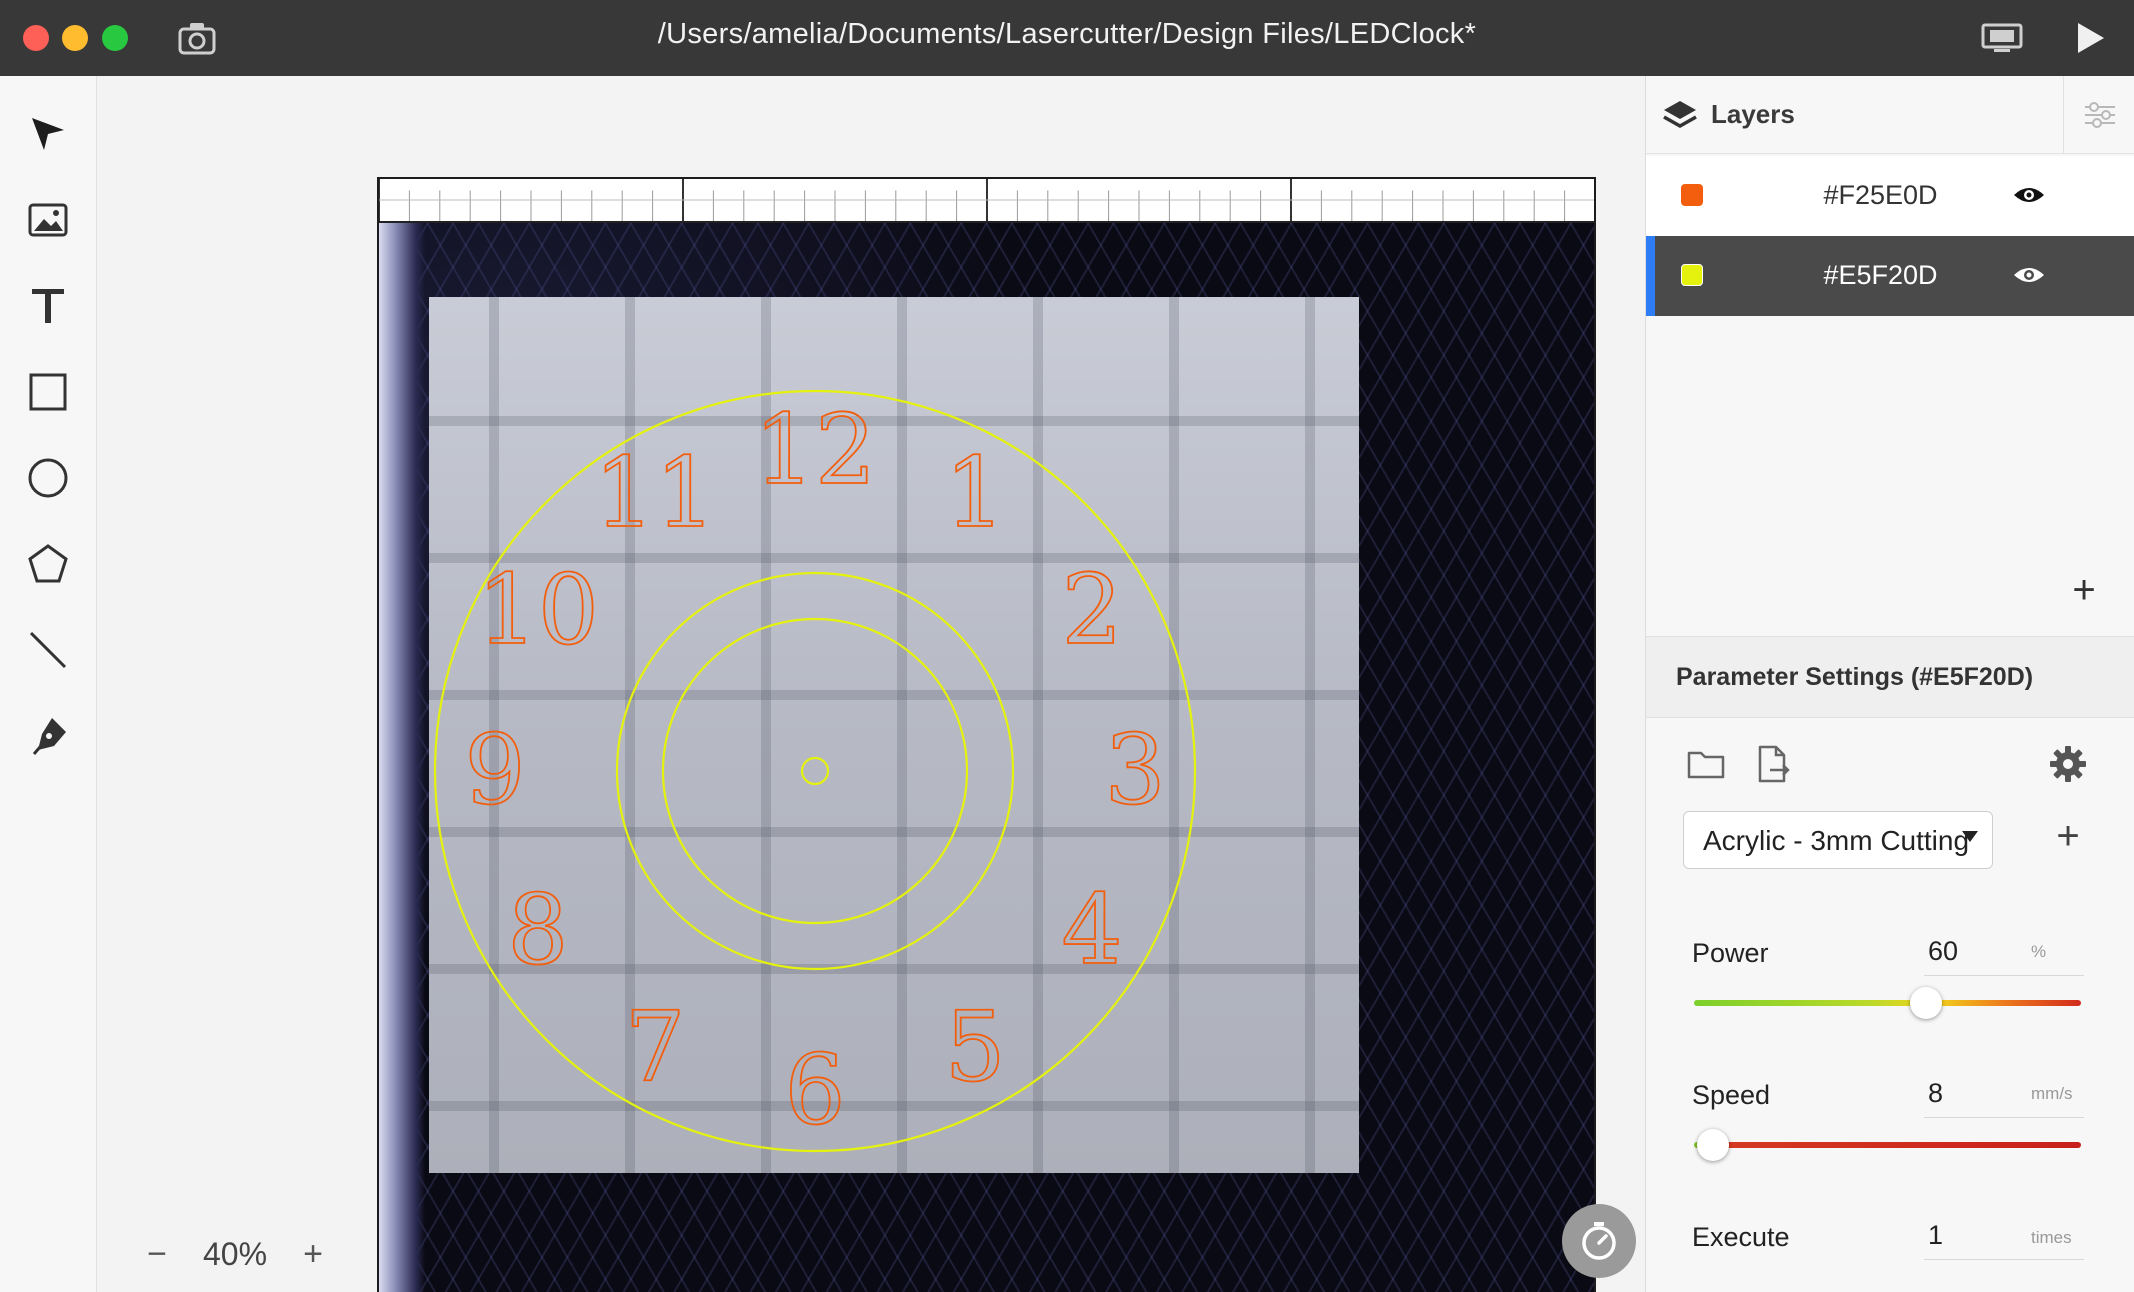 This screenshot has width=2134, height=1292. I want to click on pen-tool-button, so click(48, 736).